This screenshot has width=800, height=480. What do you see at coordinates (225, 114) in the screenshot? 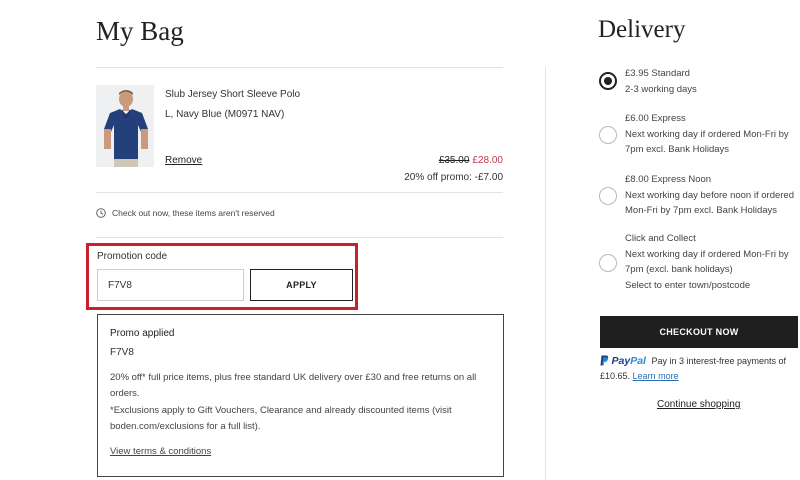
I see `product-variant: L, Navy Blue (M0971 NAV)` at bounding box center [225, 114].